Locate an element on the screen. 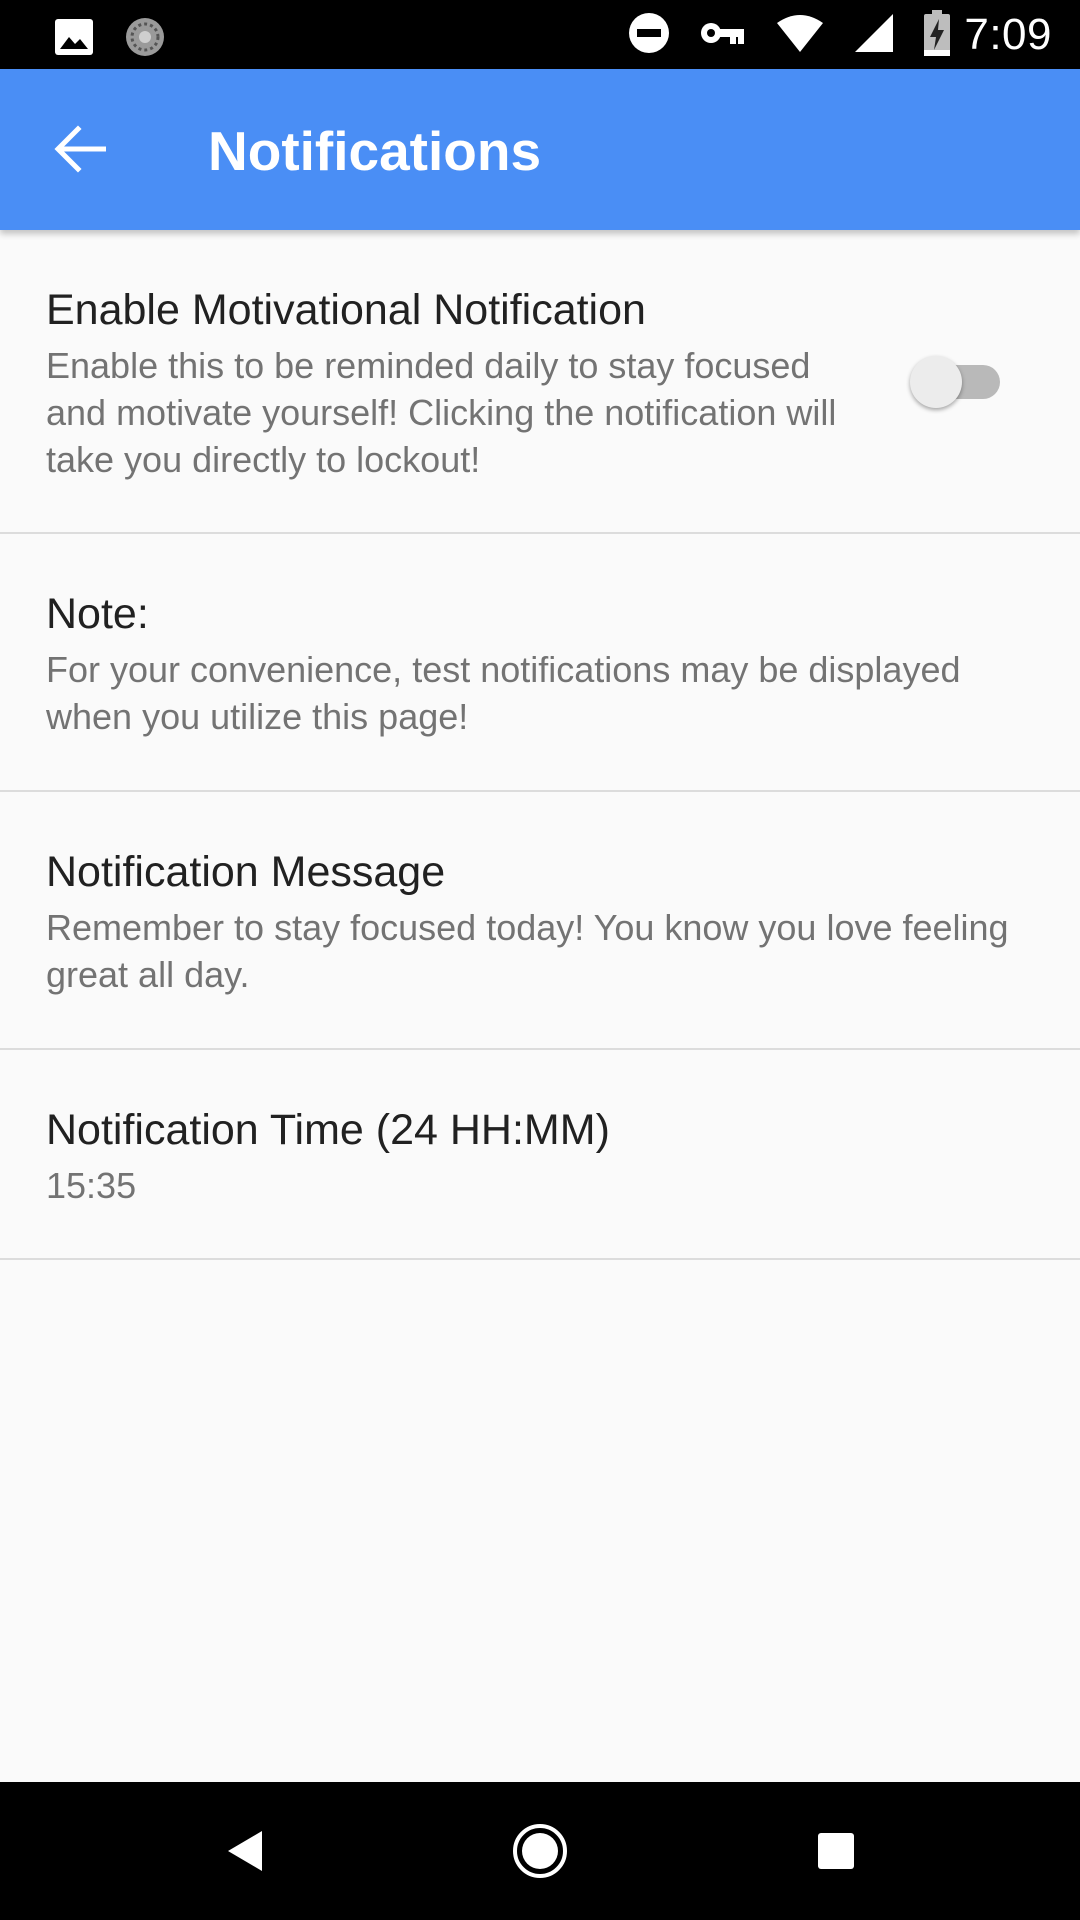  wifi-icon is located at coordinates (800, 35).